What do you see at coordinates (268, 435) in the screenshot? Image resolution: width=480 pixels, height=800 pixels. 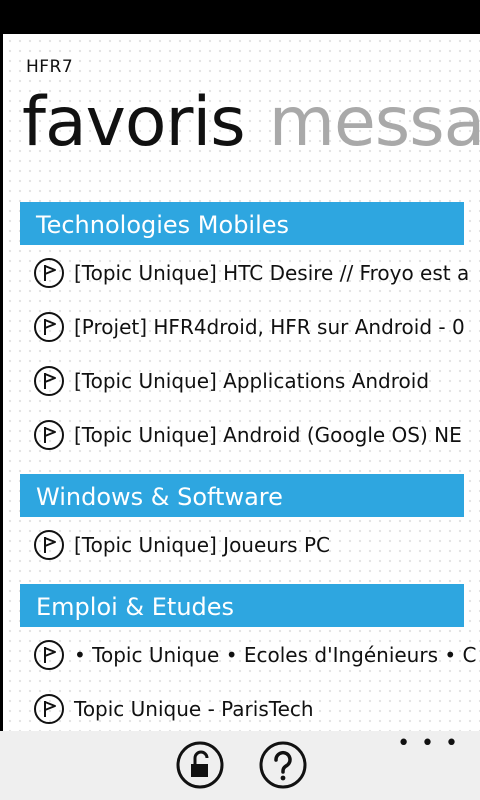 I see `topic-title: [Topic Unique] Android (Google OS) NE` at bounding box center [268, 435].